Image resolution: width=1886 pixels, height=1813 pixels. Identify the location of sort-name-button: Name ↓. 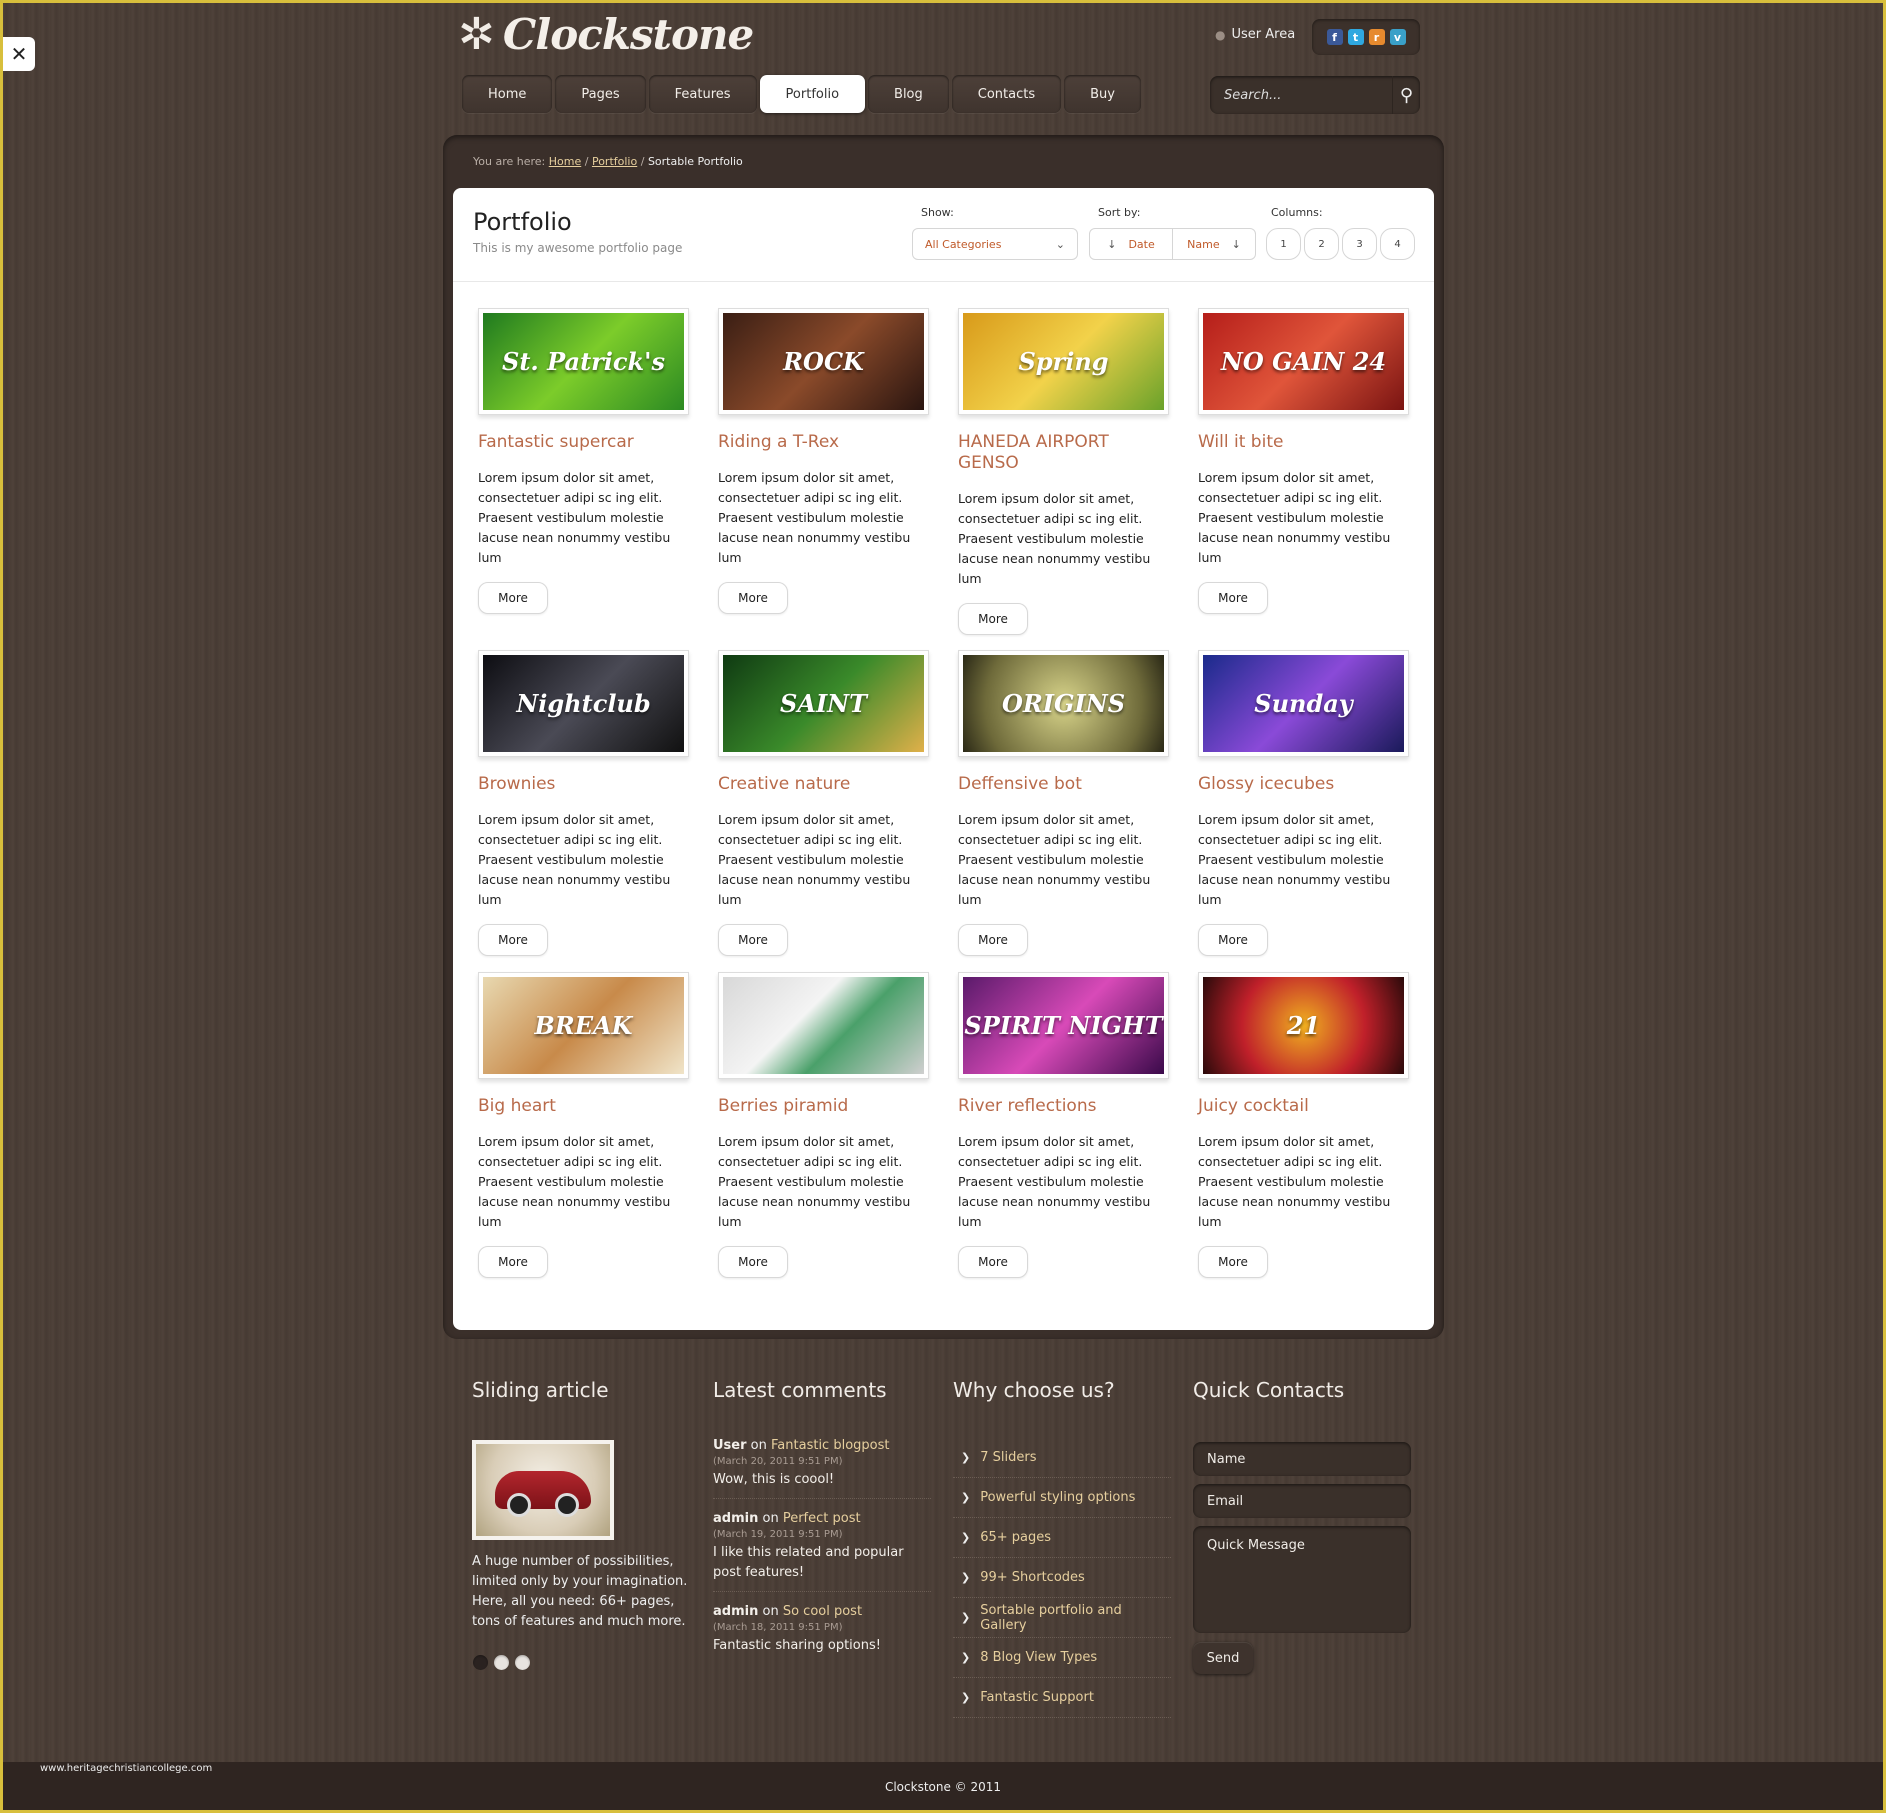
(1213, 244).